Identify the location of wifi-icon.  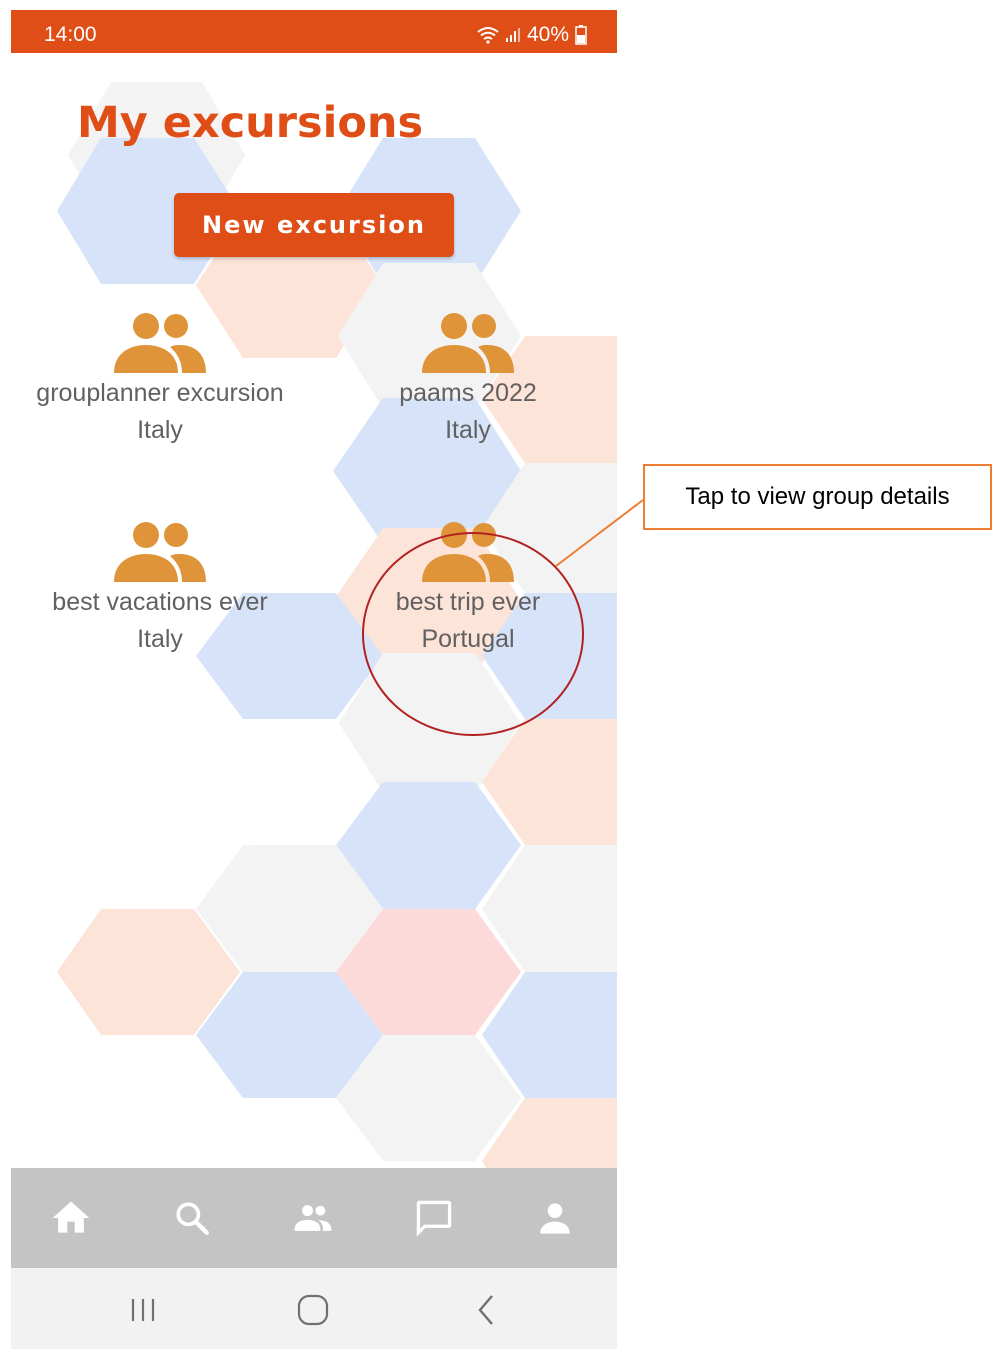
(488, 35).